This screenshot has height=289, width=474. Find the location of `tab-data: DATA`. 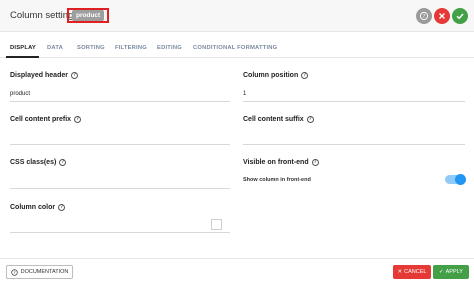

tab-data: DATA is located at coordinates (55, 48).